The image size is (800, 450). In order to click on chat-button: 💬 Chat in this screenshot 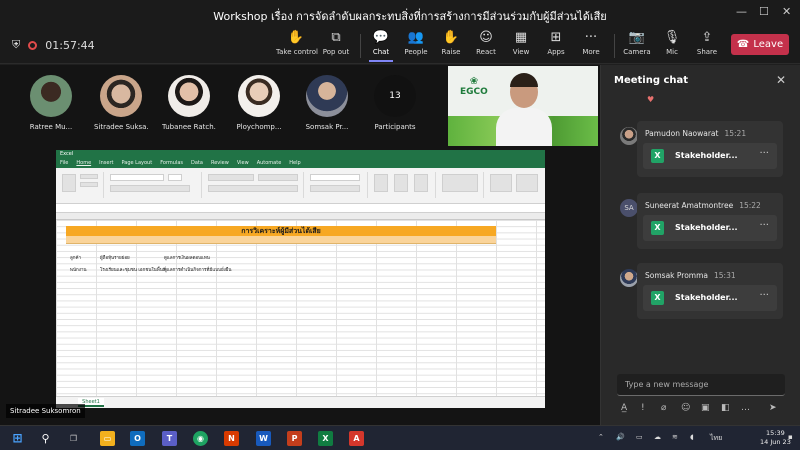, I will do `click(381, 46)`.